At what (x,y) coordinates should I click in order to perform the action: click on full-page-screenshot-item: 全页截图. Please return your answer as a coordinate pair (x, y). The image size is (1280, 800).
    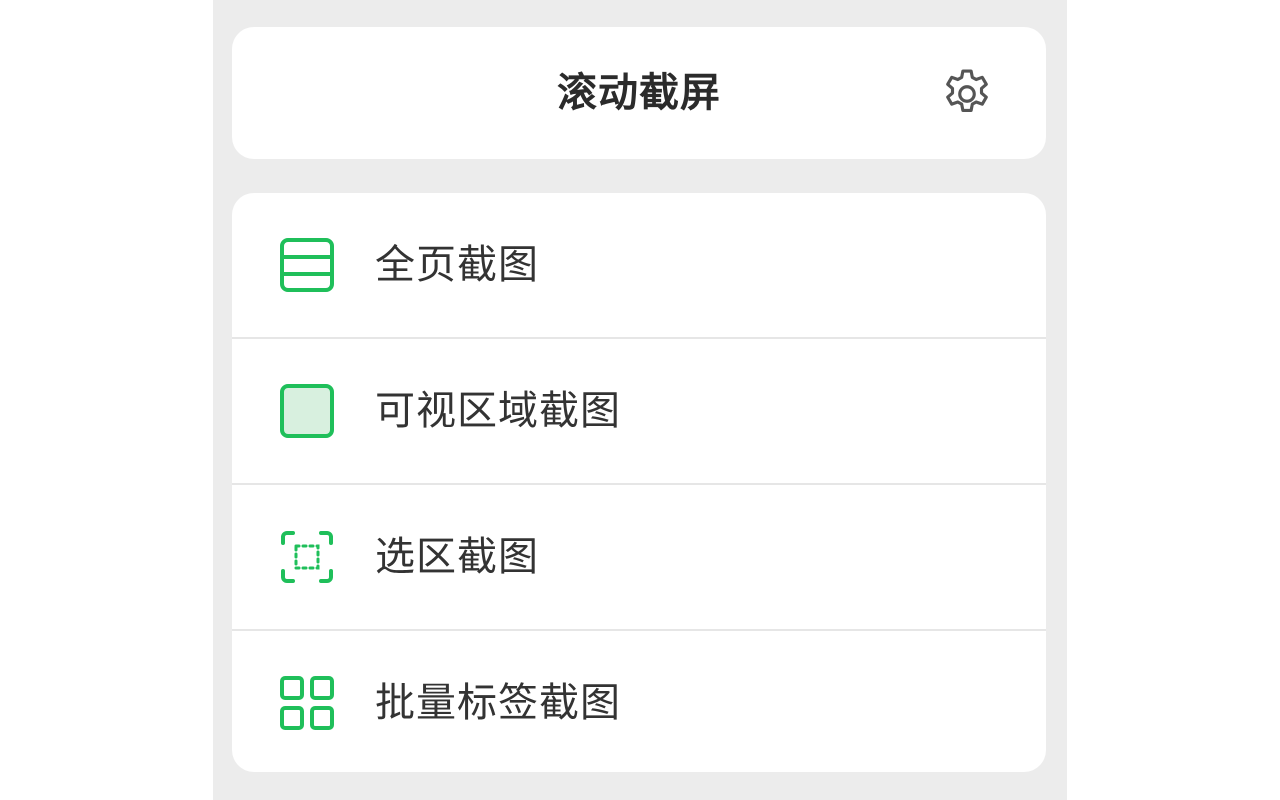
    Looking at the image, I should click on (639, 266).